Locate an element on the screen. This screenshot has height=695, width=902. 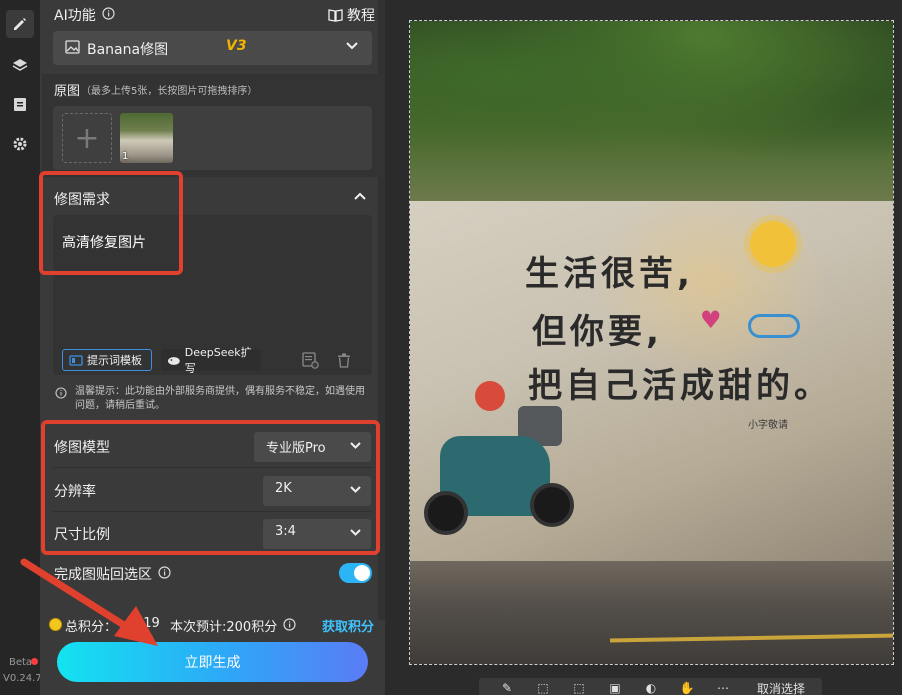
subject-select-icon: ▣ is located at coordinates (615, 688).